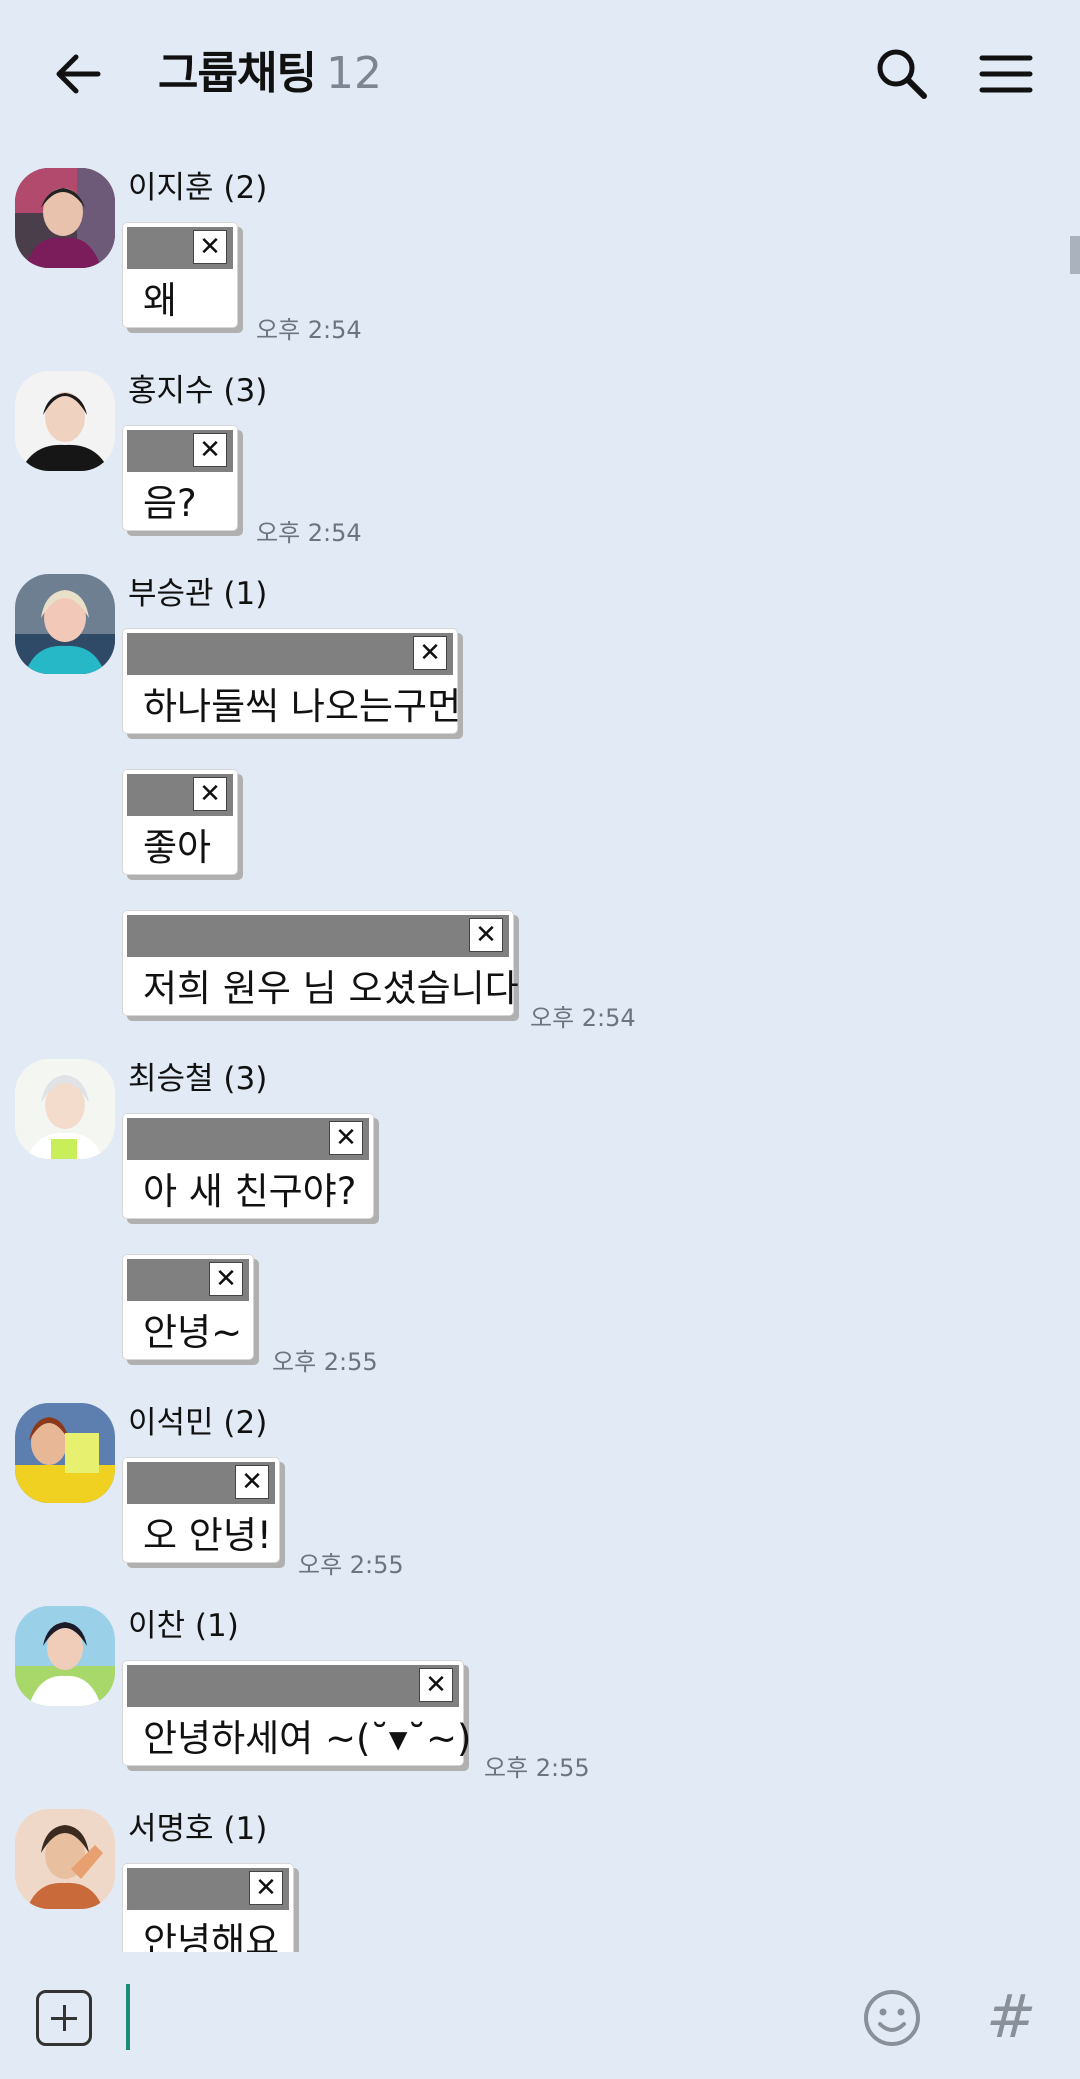  I want to click on message-text: 아 새 친구야?, so click(250, 1191).